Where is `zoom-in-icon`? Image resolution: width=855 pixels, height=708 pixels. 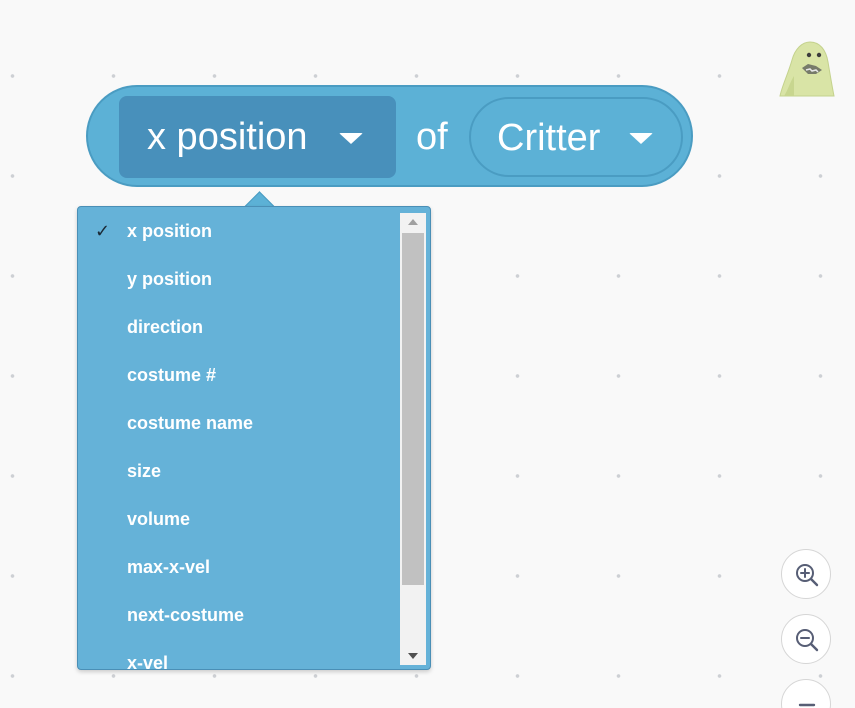
zoom-in-icon is located at coordinates (807, 575).